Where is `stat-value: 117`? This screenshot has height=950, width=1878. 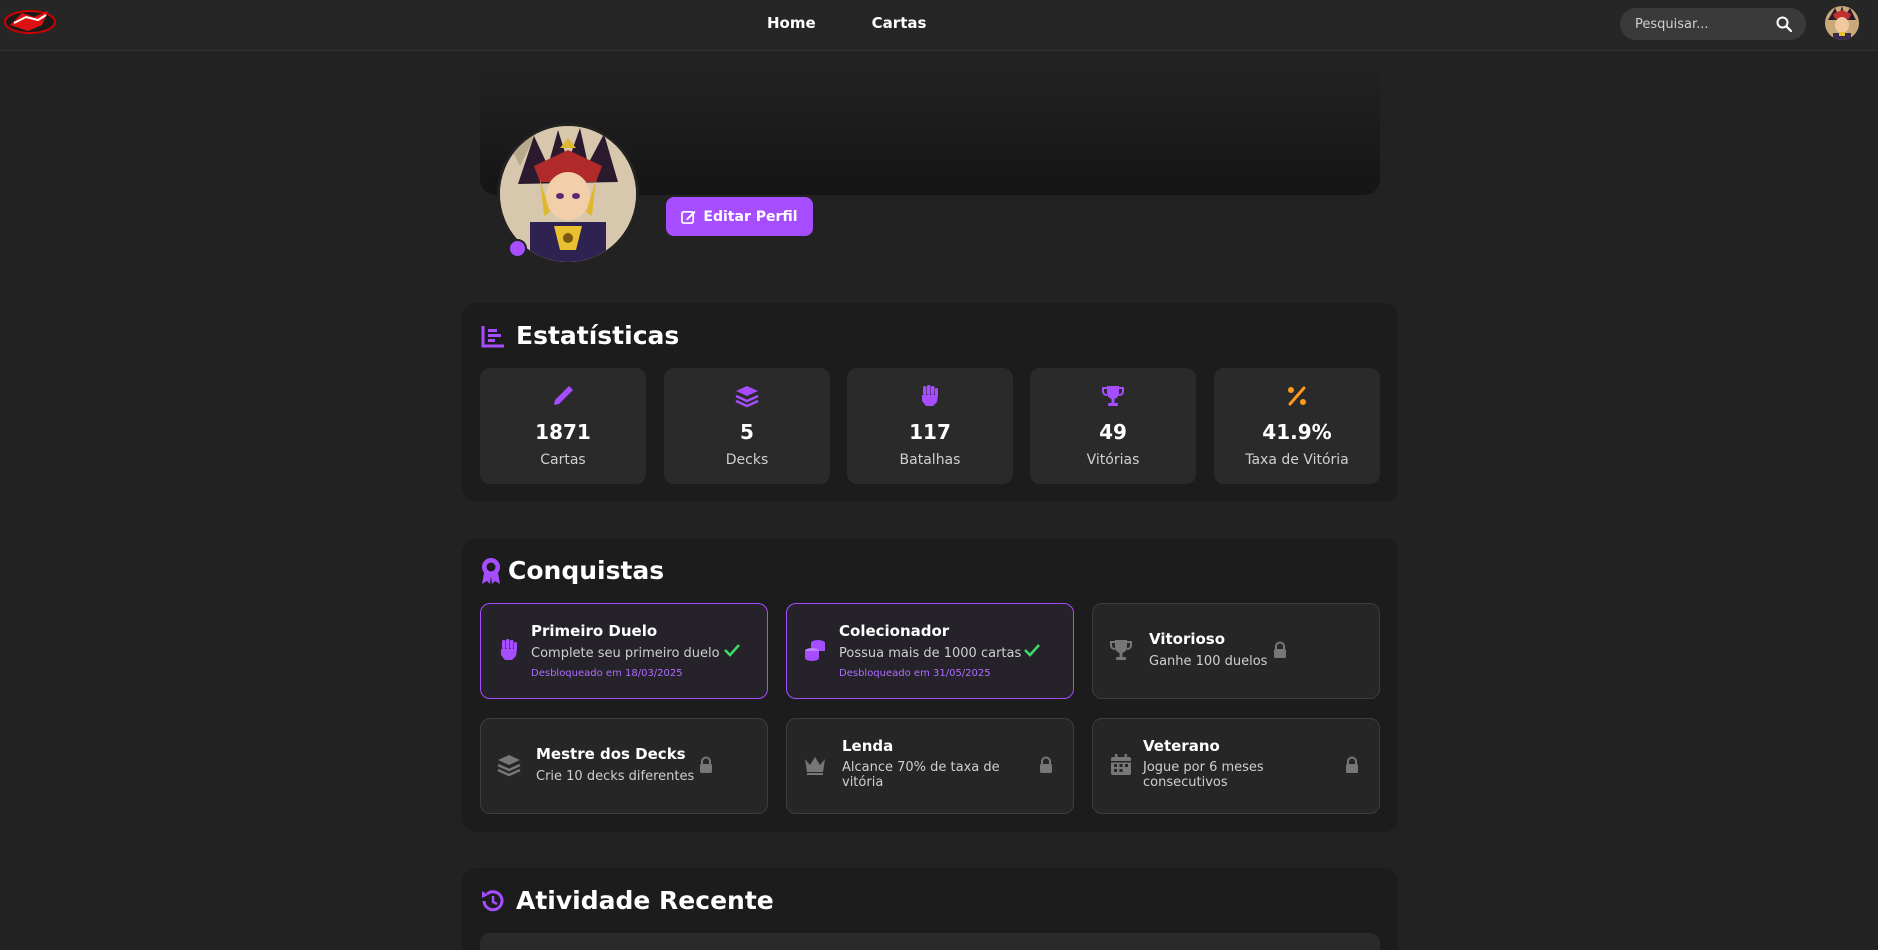
stat-value: 117 is located at coordinates (930, 432).